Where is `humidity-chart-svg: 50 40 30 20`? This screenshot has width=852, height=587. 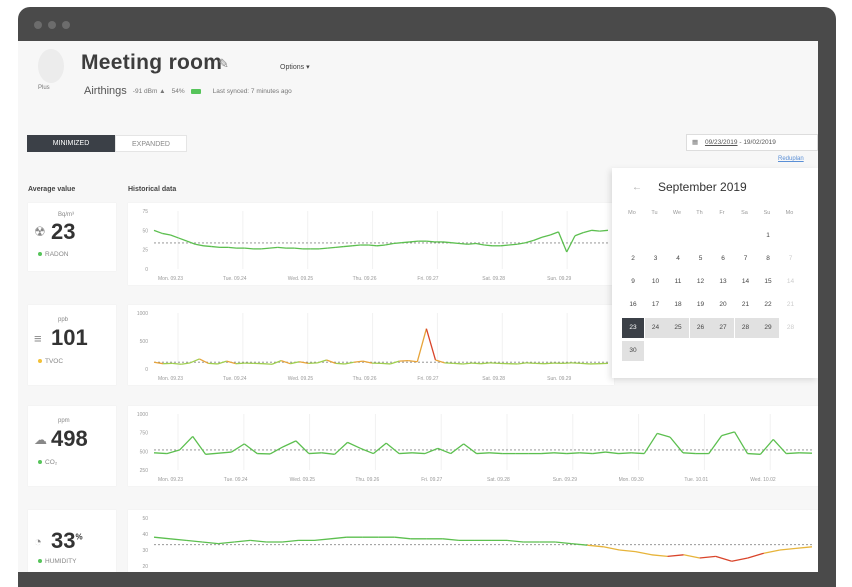
humidity-chart-svg: 50 40 30 20 is located at coordinates (477, 543).